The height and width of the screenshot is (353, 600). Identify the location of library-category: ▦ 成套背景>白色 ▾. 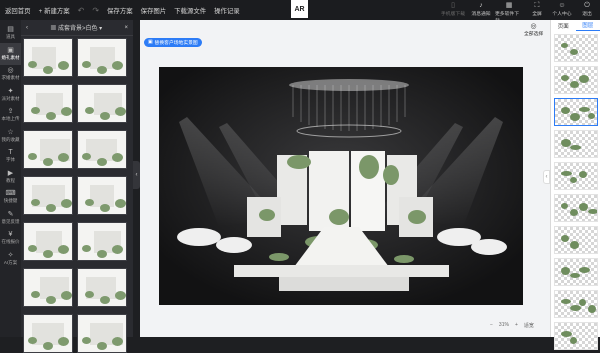
(76, 27).